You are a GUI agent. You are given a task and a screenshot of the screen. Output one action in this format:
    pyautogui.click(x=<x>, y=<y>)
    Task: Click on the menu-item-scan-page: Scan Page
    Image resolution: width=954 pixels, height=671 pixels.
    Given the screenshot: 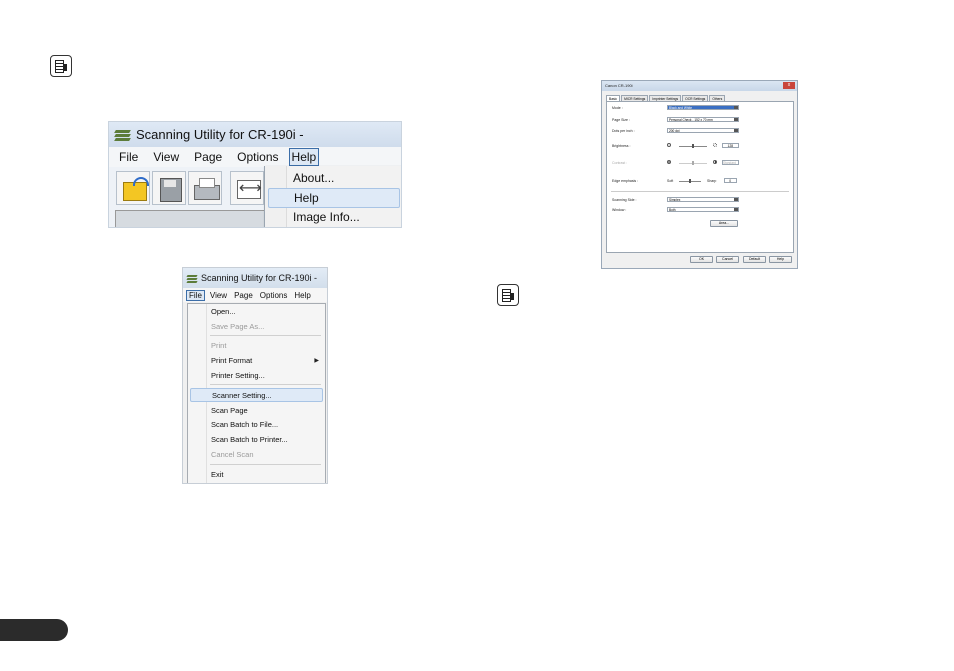 What is the action you would take?
    pyautogui.click(x=229, y=410)
    